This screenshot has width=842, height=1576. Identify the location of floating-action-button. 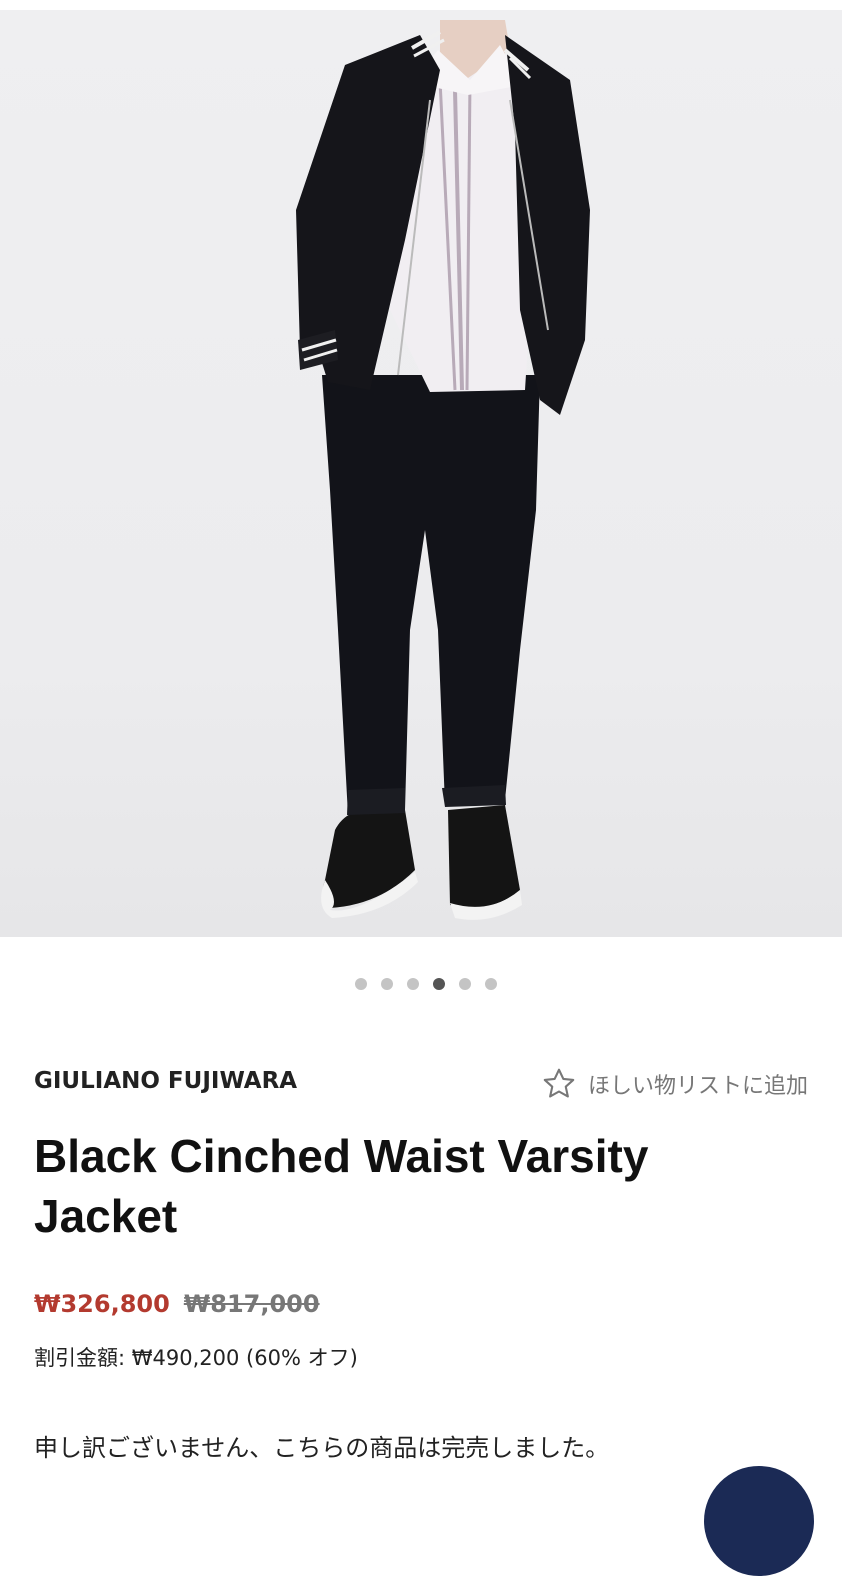
(759, 1521).